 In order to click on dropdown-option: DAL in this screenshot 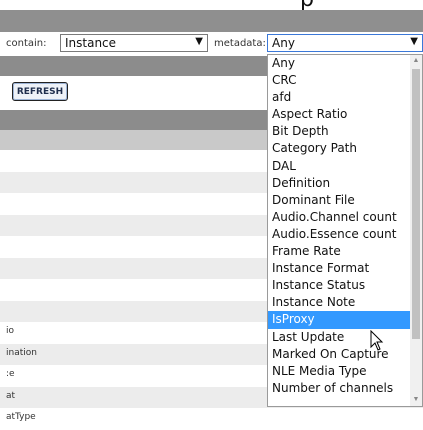, I will do `click(339, 166)`.